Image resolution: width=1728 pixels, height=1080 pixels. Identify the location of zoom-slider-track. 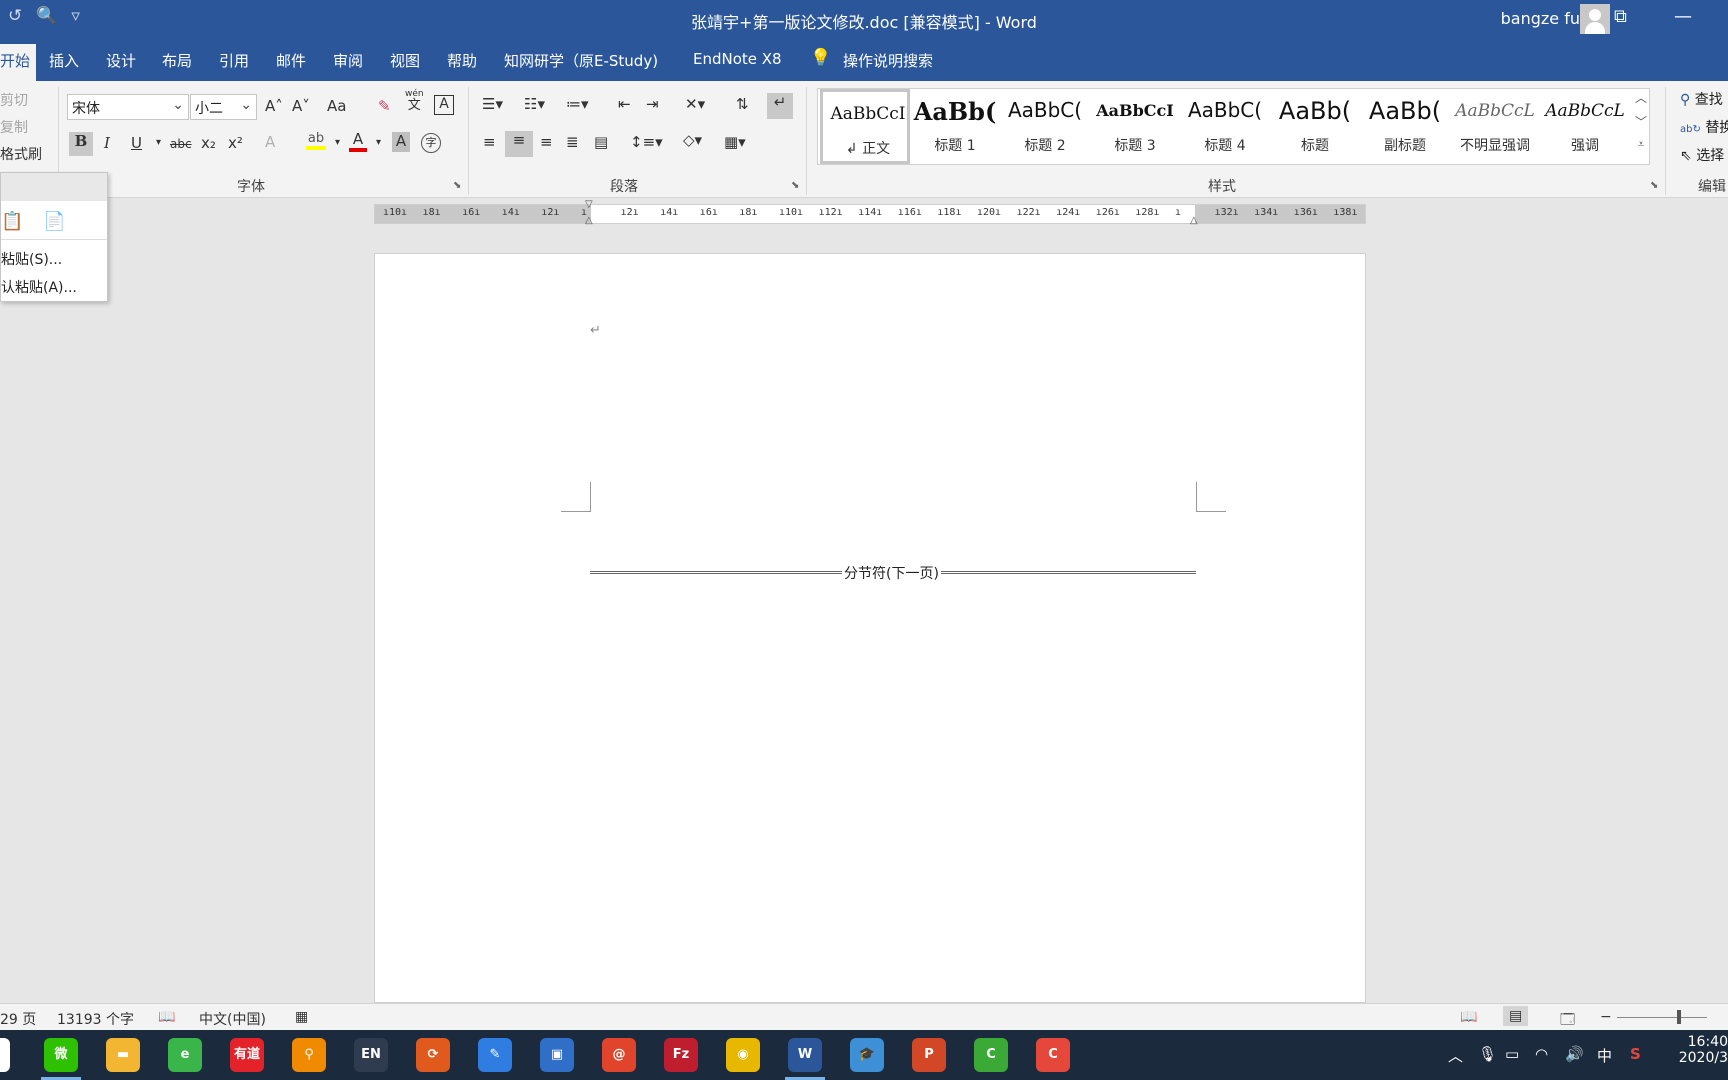
(1662, 1017).